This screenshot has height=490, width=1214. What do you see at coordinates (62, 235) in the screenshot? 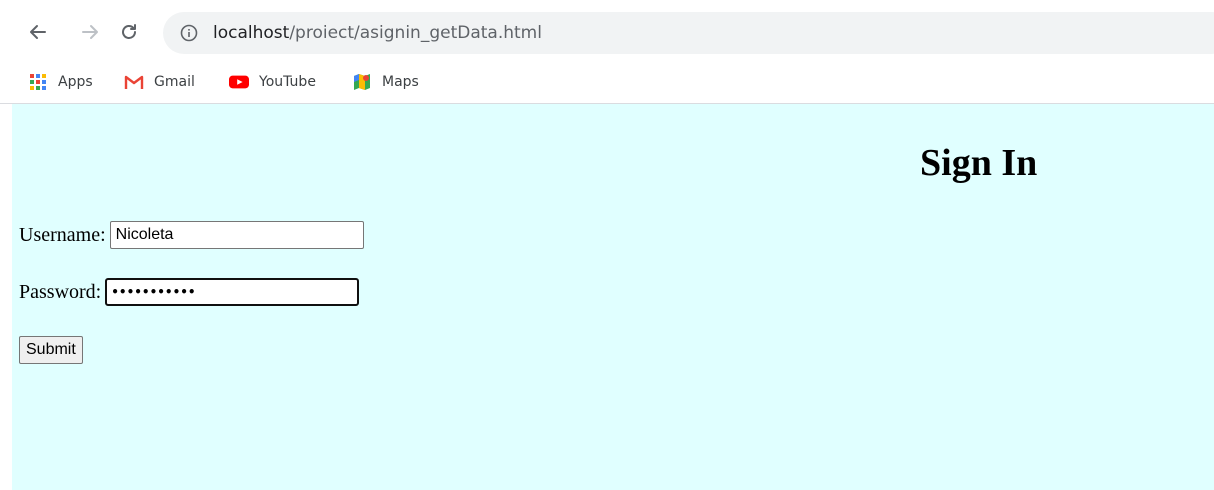
I see `username-label: Username:` at bounding box center [62, 235].